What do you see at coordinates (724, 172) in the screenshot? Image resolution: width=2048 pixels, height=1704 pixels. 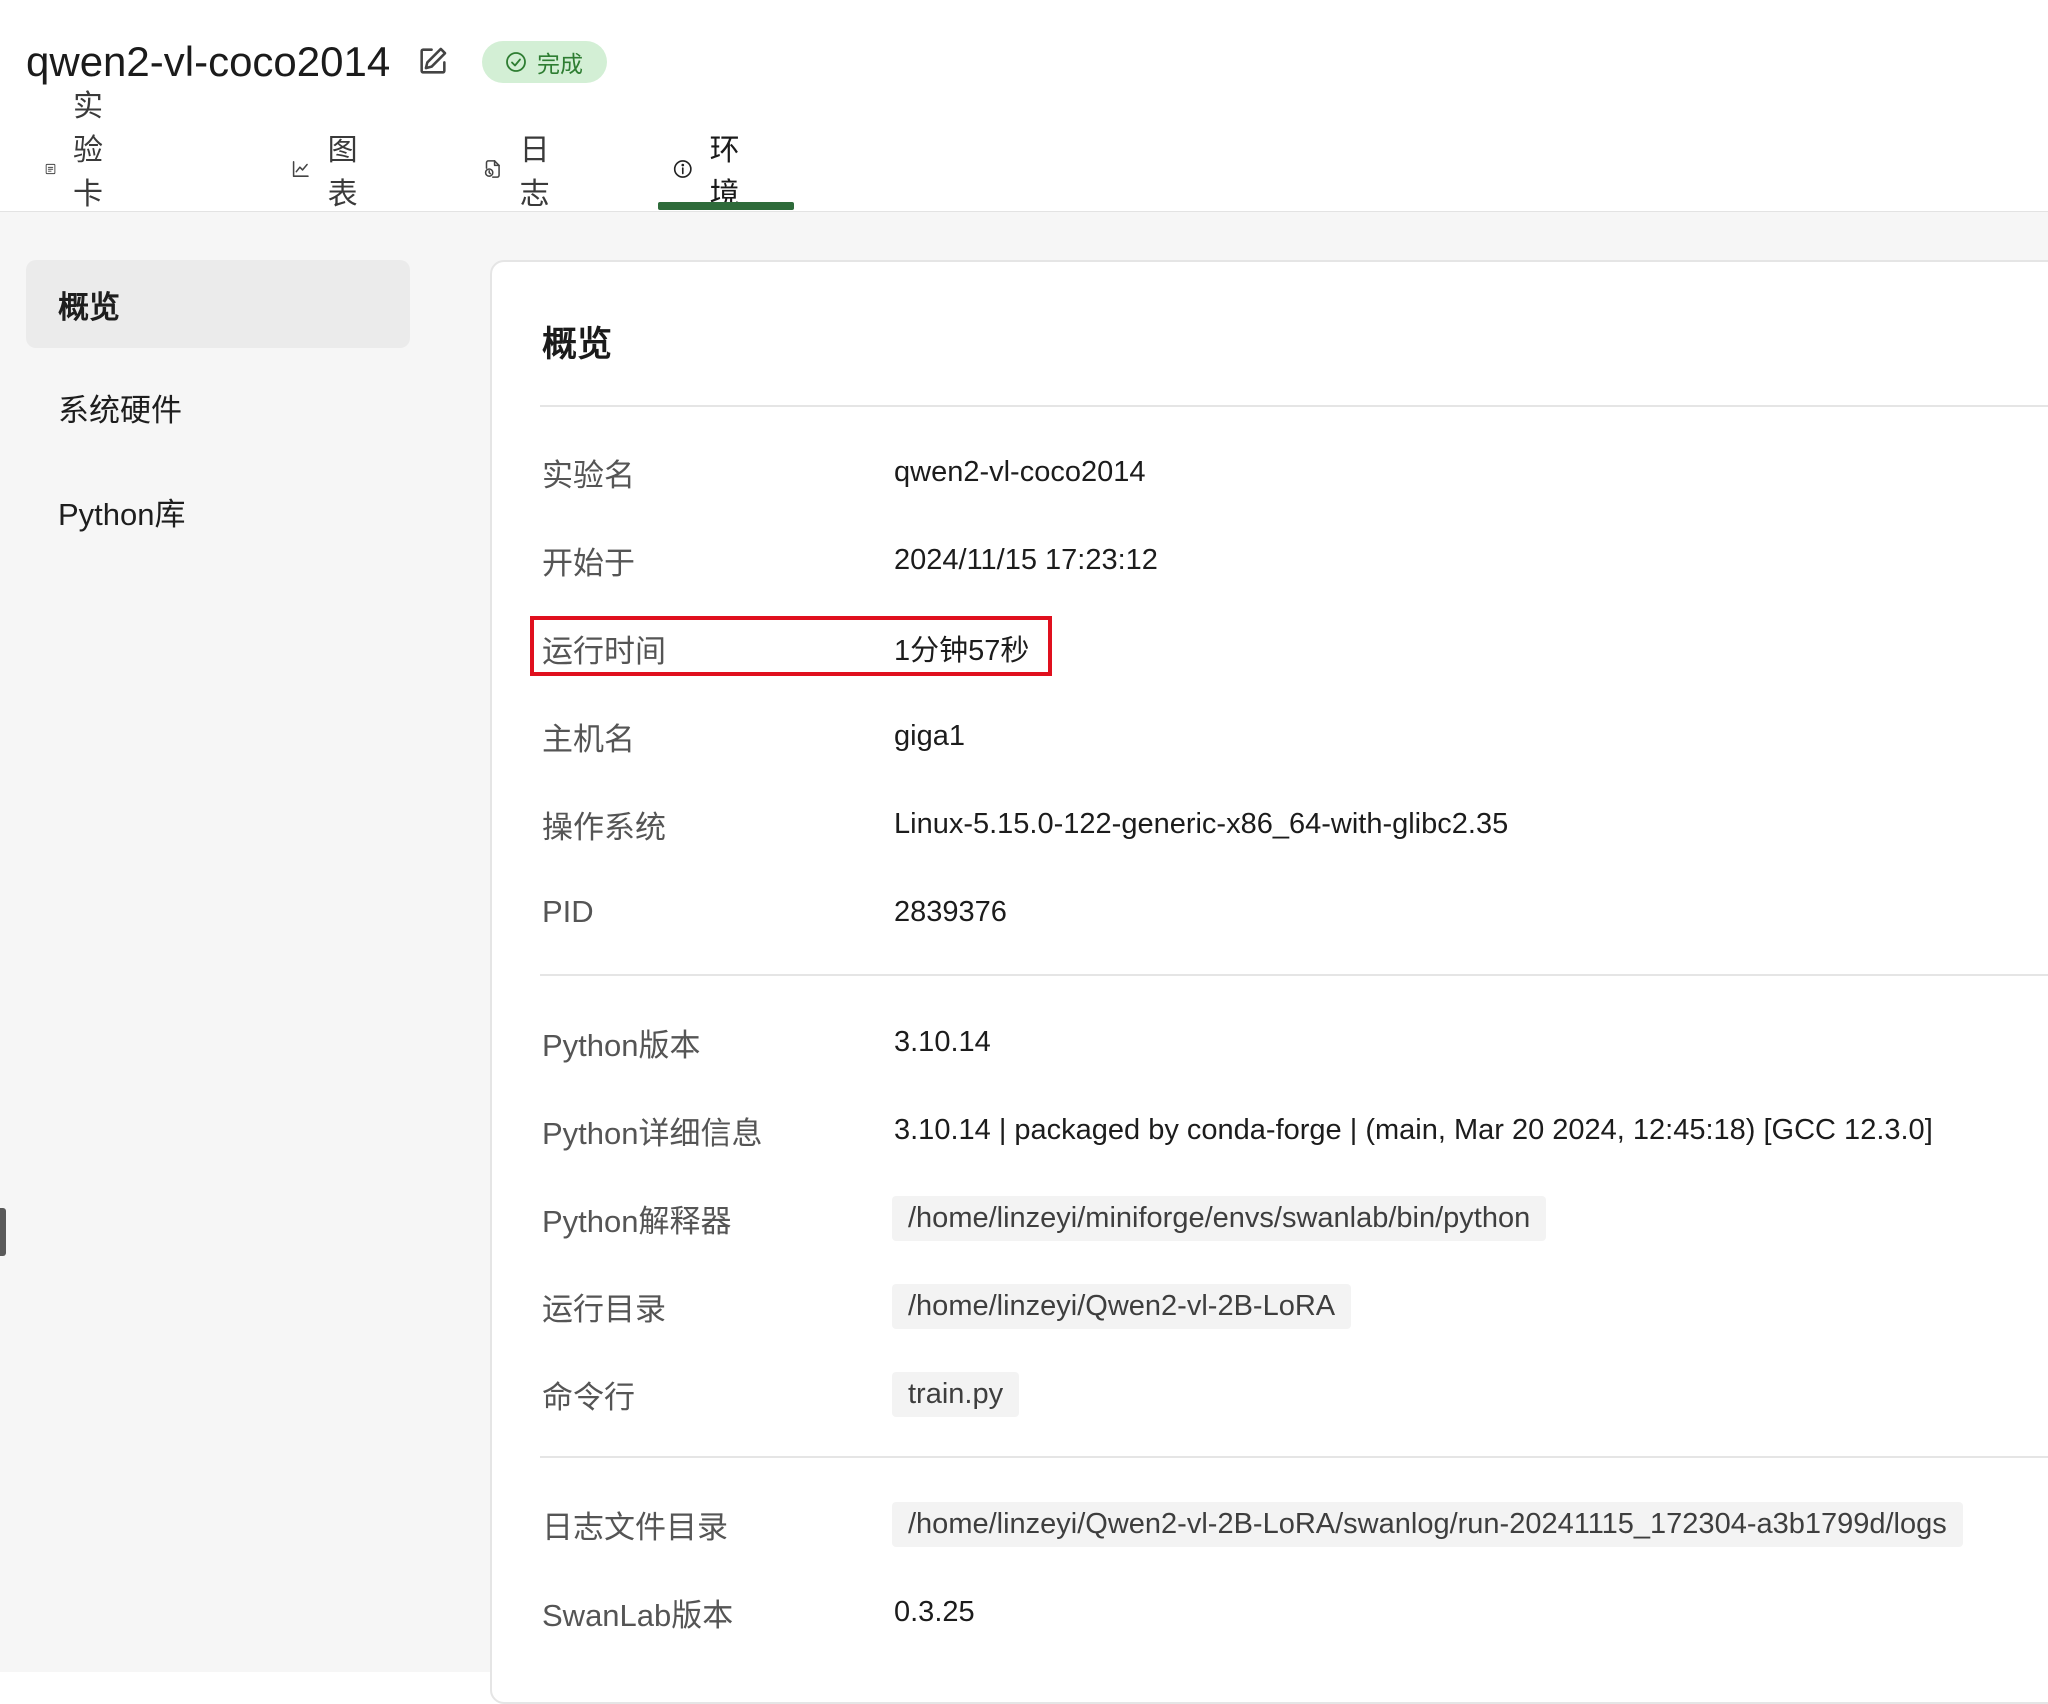 I see `tab-label: 环境` at bounding box center [724, 172].